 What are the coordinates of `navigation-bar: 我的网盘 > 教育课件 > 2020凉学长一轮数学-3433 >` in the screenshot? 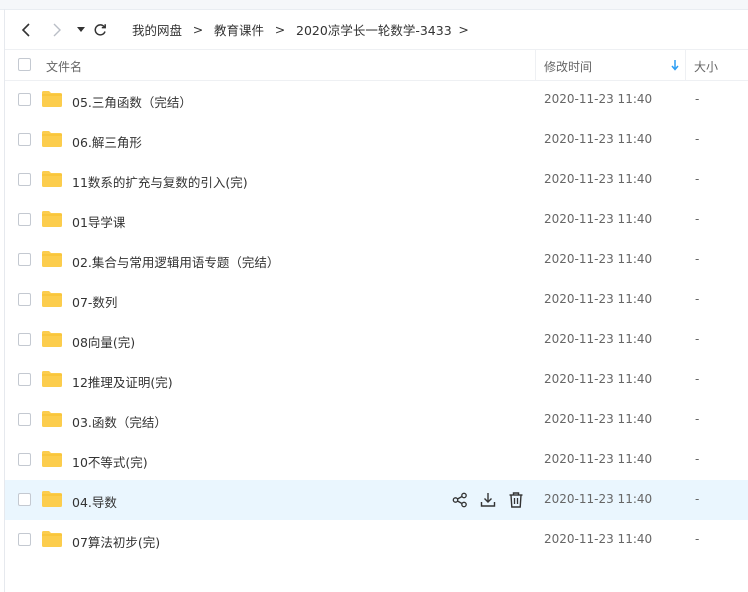 It's located at (376, 29).